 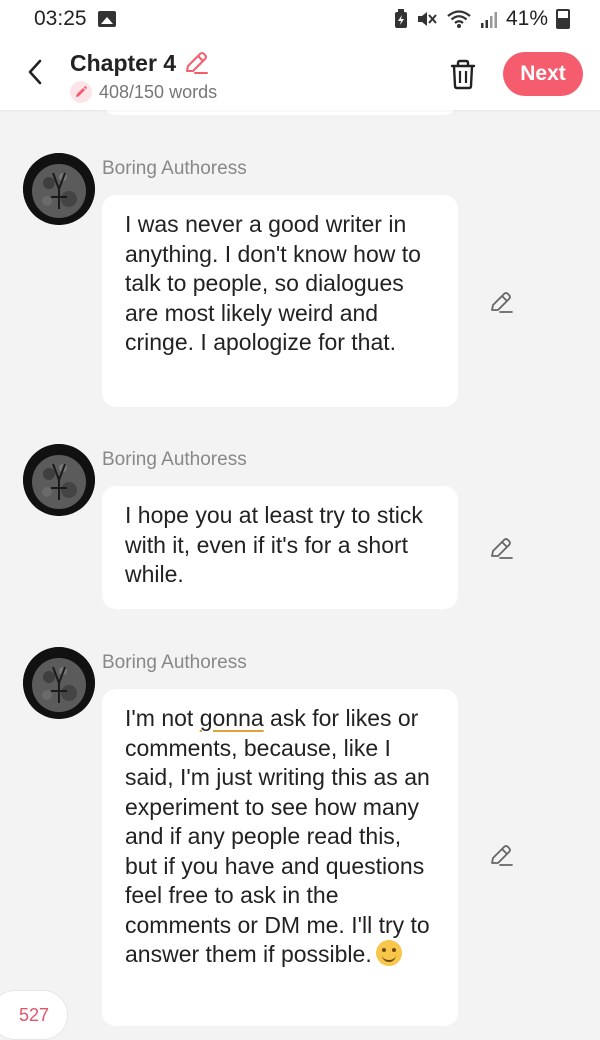 I want to click on image-icon, so click(x=107, y=19).